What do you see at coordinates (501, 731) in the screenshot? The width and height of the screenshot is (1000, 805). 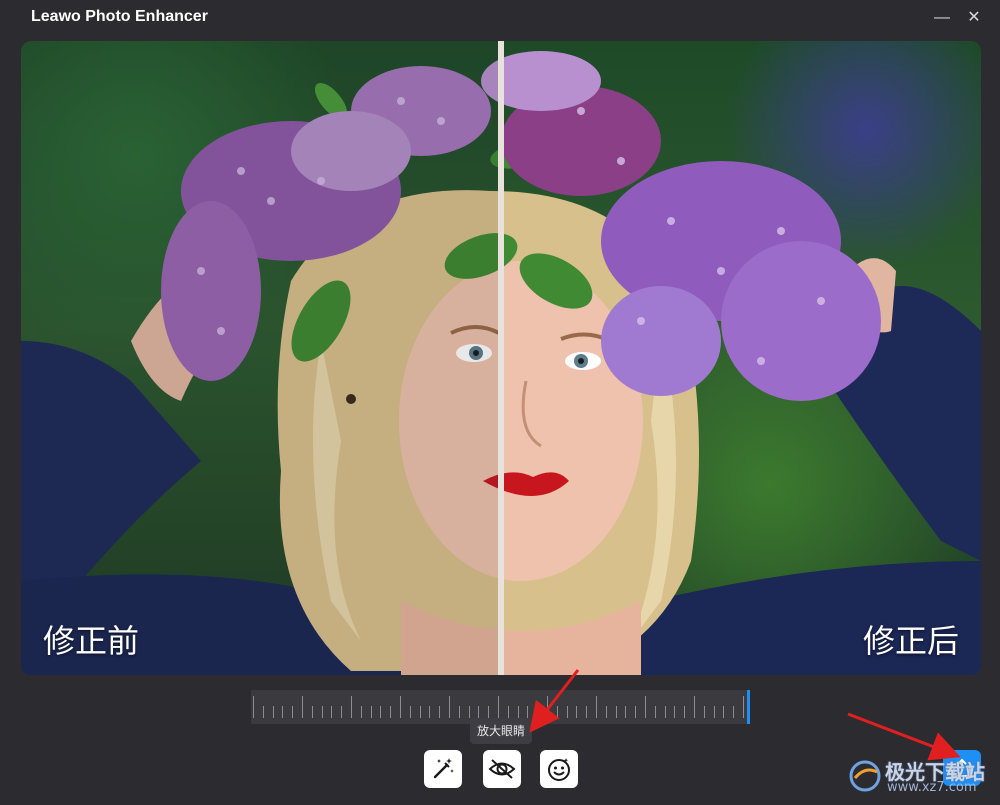 I see `tooltip: 放大眼睛` at bounding box center [501, 731].